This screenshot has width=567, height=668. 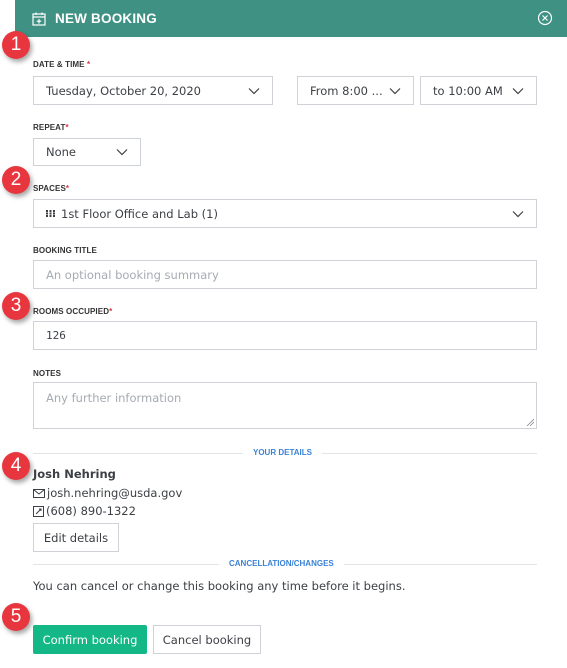 I want to click on rooms-occupied-input: 126, so click(x=285, y=335).